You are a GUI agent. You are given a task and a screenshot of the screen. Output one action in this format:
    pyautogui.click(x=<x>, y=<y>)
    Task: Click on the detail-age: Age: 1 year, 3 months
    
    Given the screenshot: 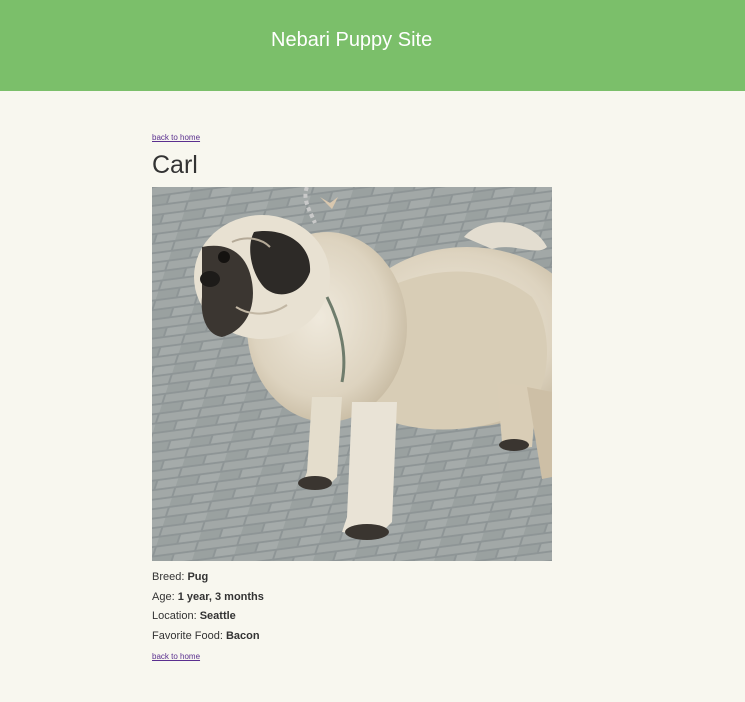 What is the action you would take?
    pyautogui.click(x=362, y=598)
    